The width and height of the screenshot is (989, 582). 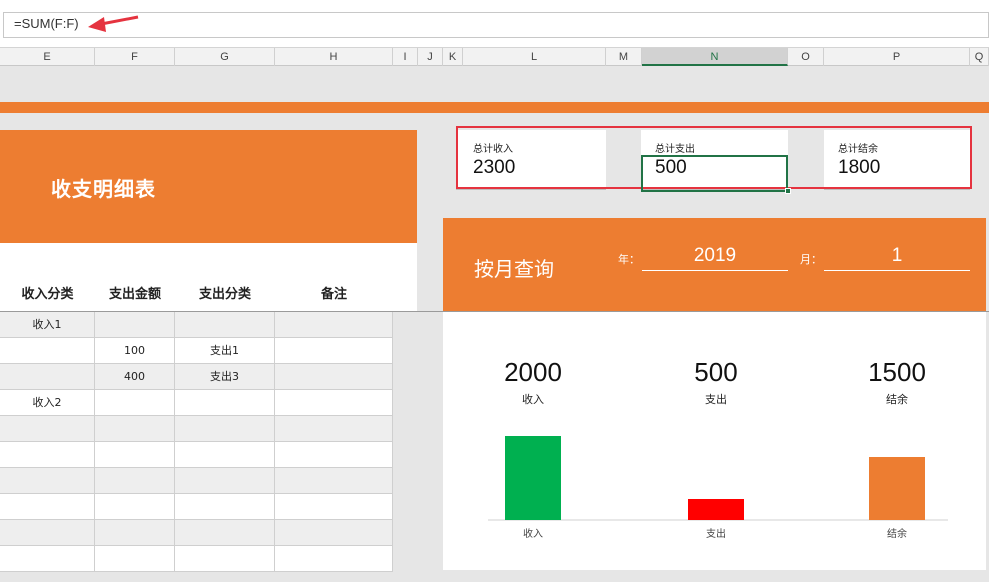 What do you see at coordinates (135, 57) in the screenshot?
I see `column-header-f: F` at bounding box center [135, 57].